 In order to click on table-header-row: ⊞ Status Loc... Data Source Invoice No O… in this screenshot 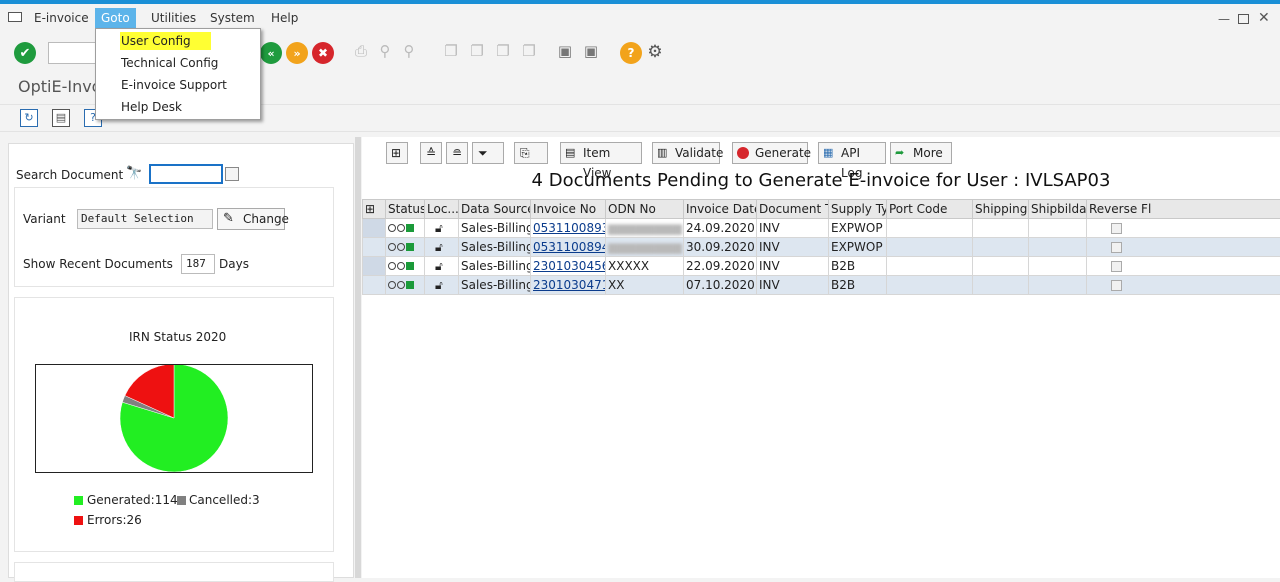, I will do `click(821, 209)`.